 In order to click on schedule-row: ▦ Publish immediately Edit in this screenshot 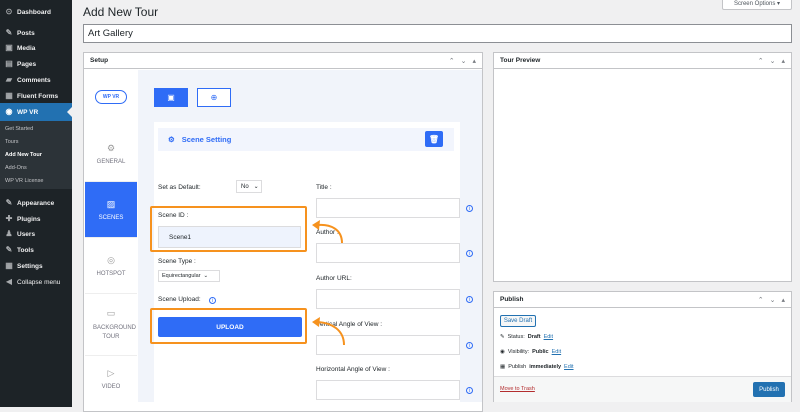, I will do `click(537, 367)`.